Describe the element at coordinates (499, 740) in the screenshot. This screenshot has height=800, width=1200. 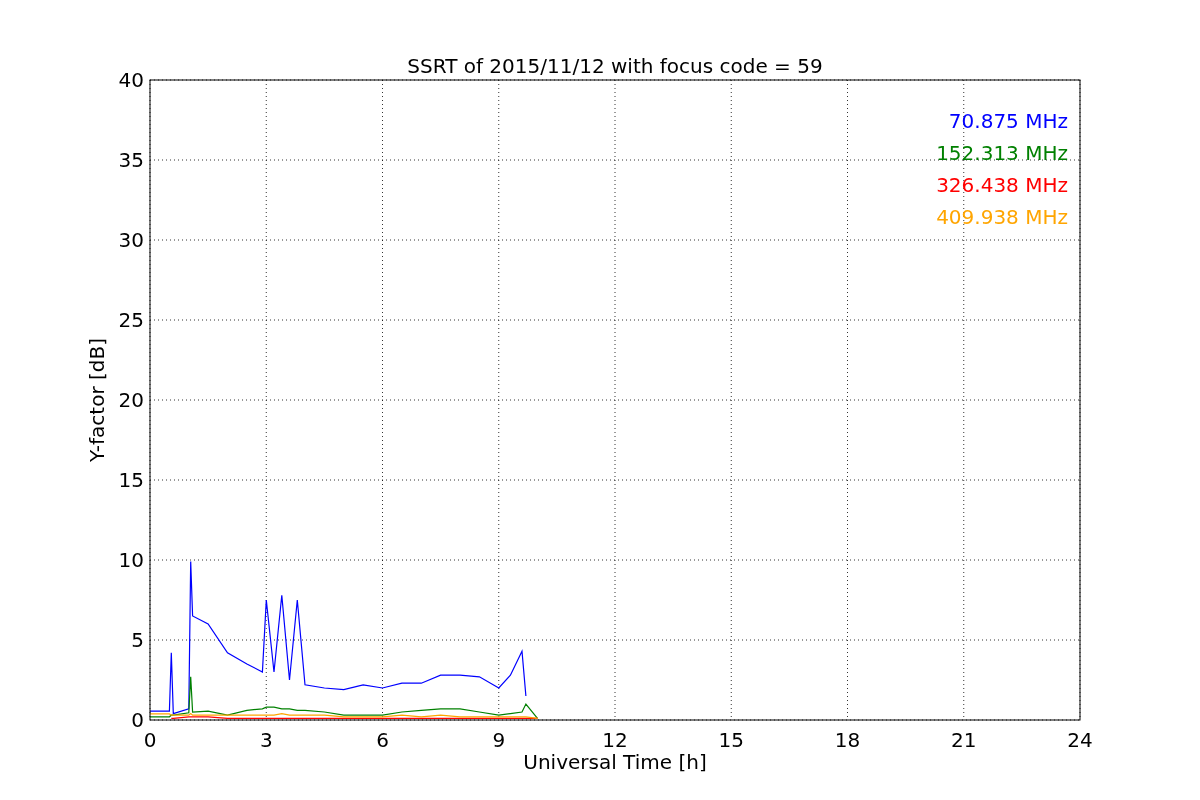
I see `x-tick-label: 9` at that location.